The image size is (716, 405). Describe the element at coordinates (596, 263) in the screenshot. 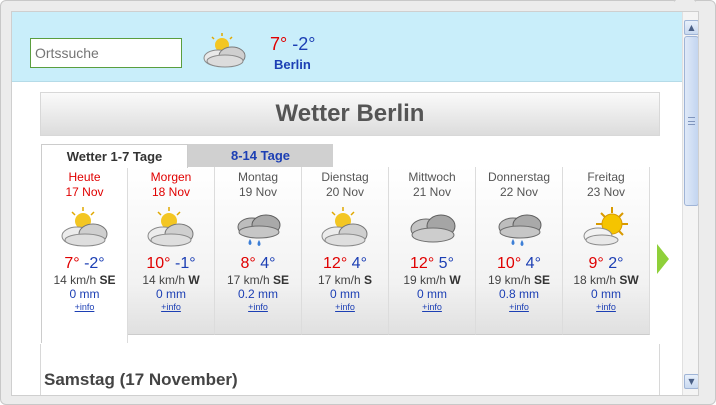

I see `day-high: 9°` at that location.